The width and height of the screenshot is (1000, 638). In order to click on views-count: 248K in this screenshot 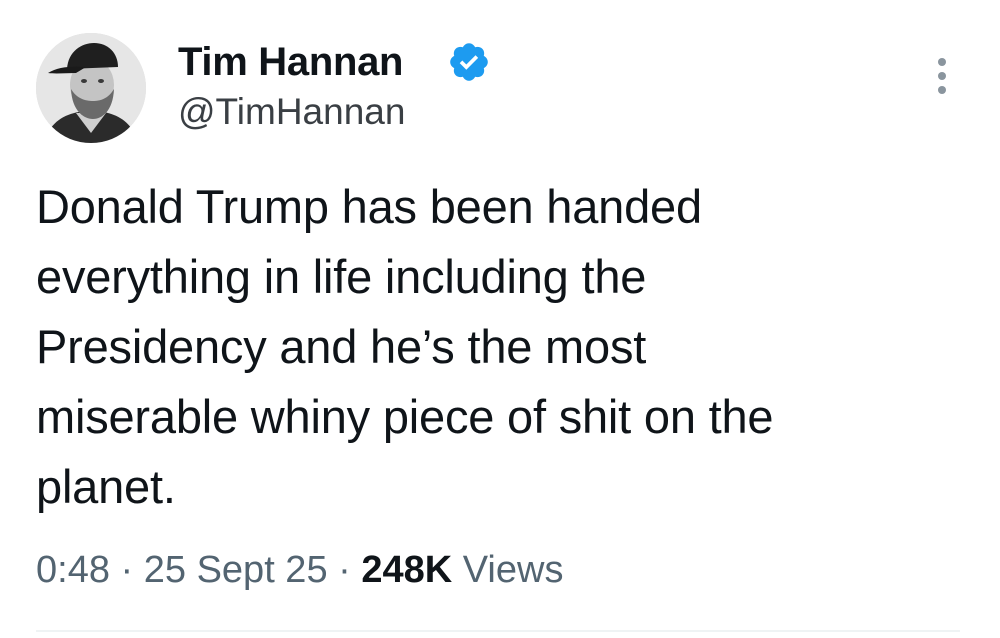, I will do `click(406, 570)`.